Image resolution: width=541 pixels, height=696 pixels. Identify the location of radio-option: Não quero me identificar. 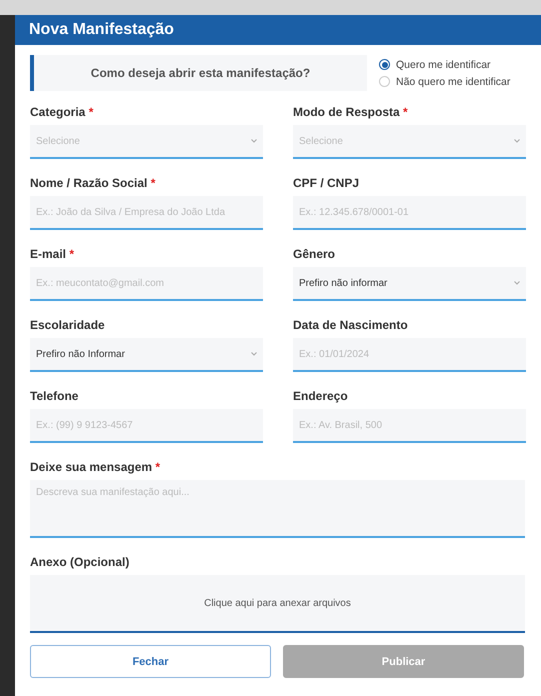
(444, 82).